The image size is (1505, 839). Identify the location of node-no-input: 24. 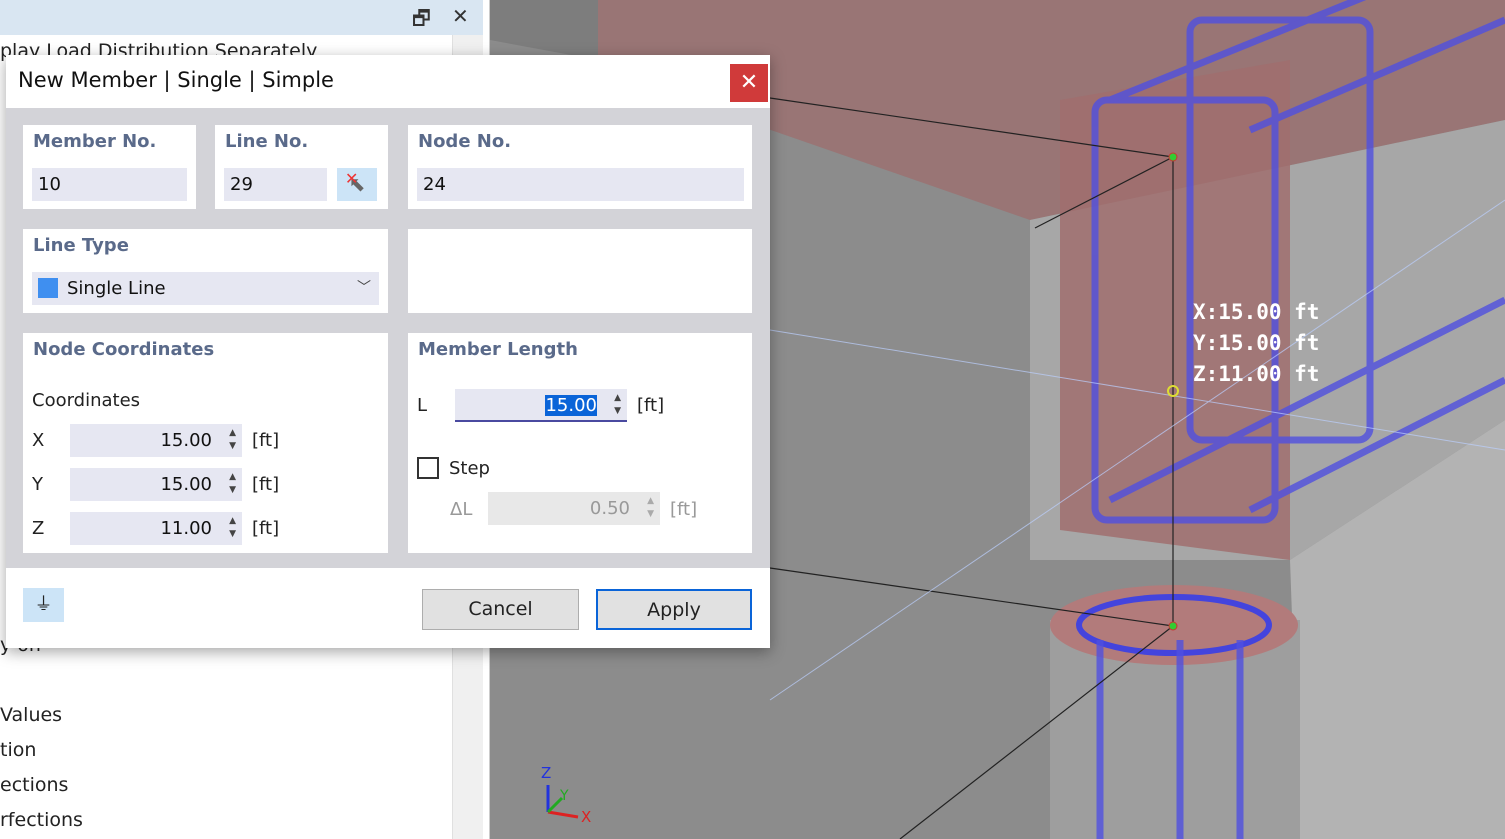
(580, 184).